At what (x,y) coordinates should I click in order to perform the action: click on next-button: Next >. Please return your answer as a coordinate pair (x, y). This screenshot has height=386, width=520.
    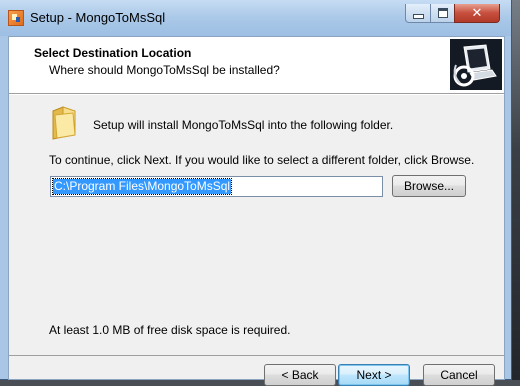
    Looking at the image, I should click on (374, 375).